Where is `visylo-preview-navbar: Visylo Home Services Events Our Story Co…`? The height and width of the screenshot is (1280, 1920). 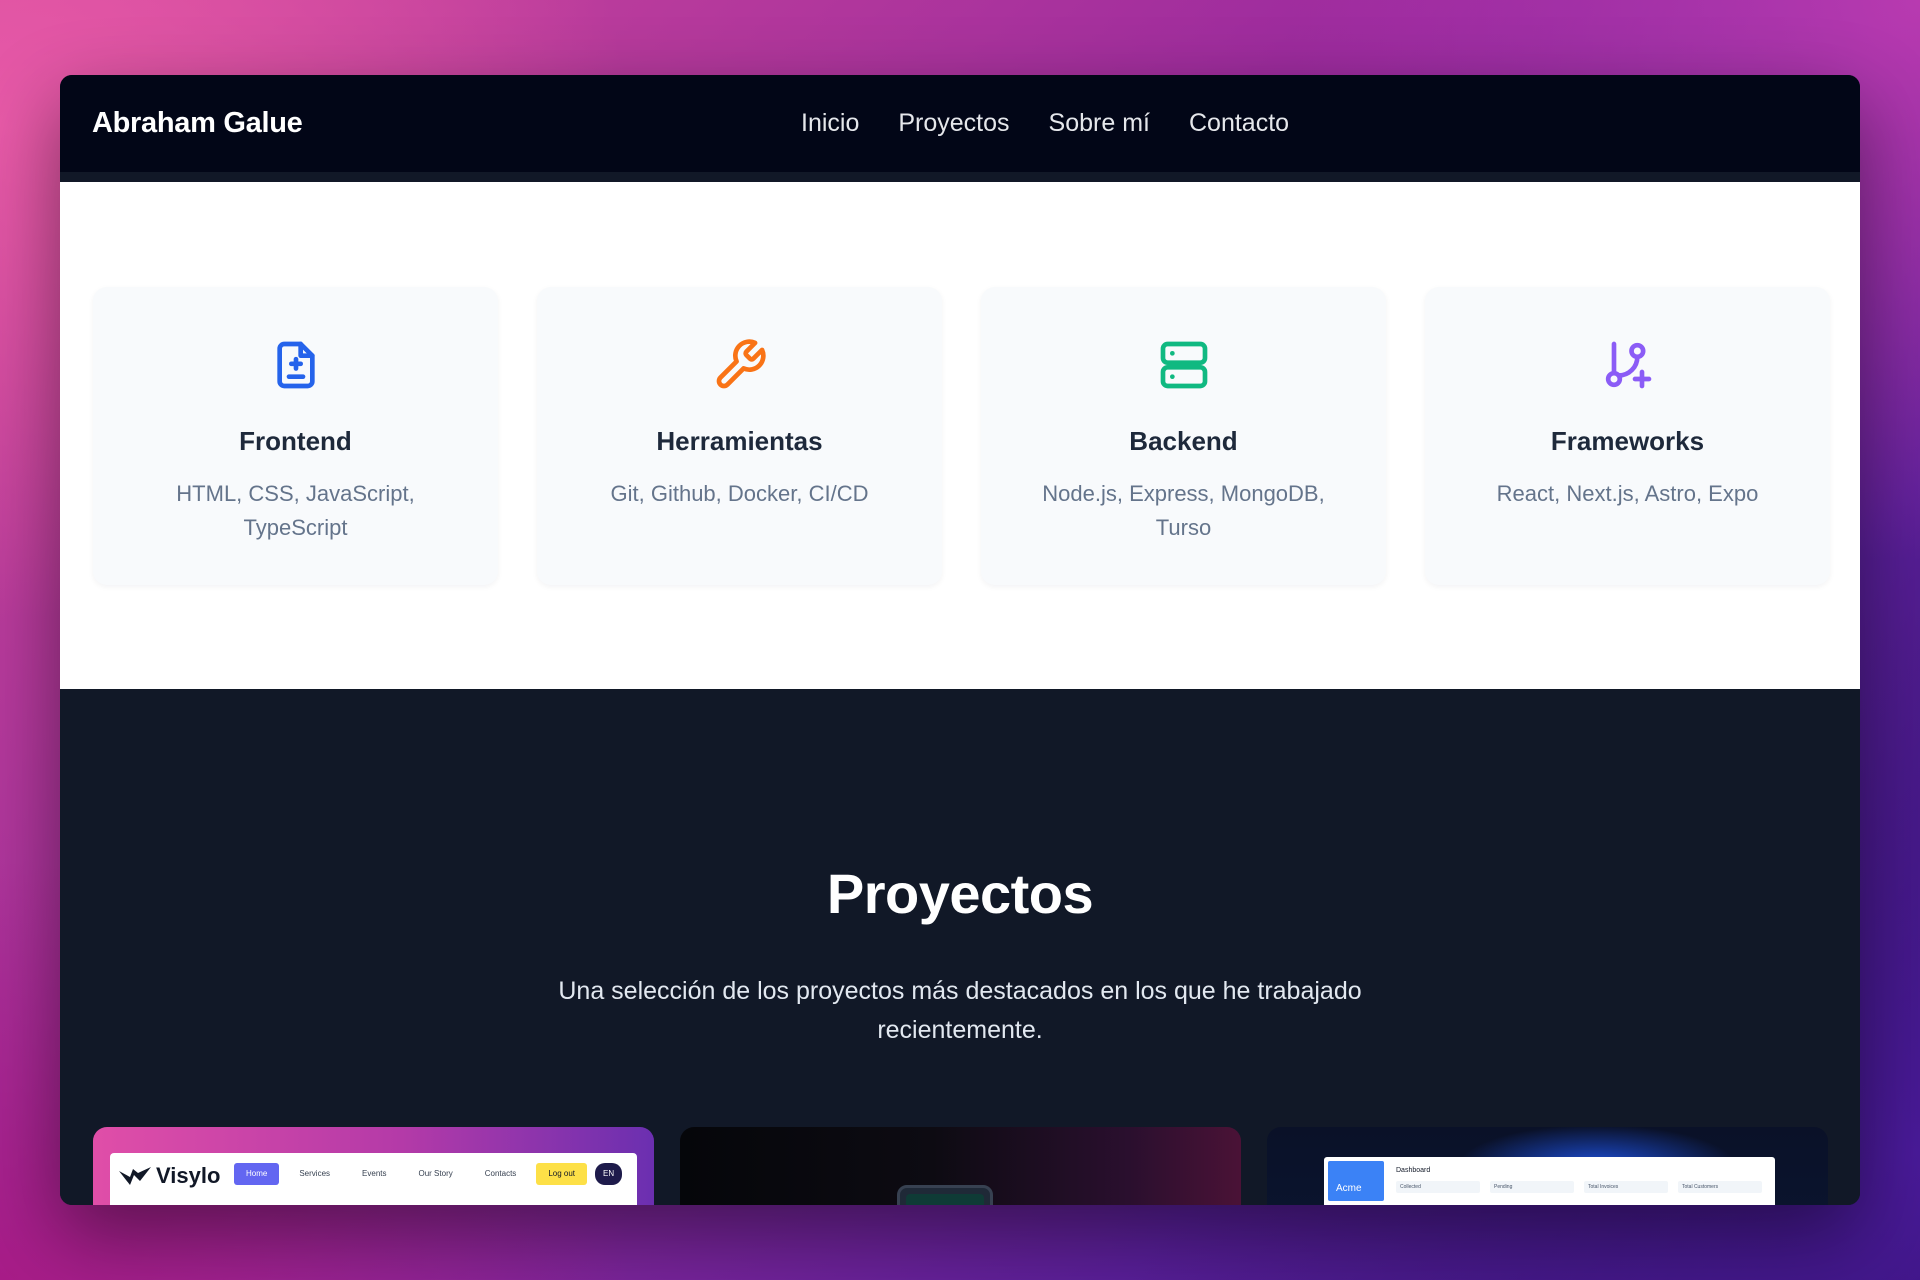 visylo-preview-navbar: Visylo Home Services Events Our Story Co… is located at coordinates (373, 1179).